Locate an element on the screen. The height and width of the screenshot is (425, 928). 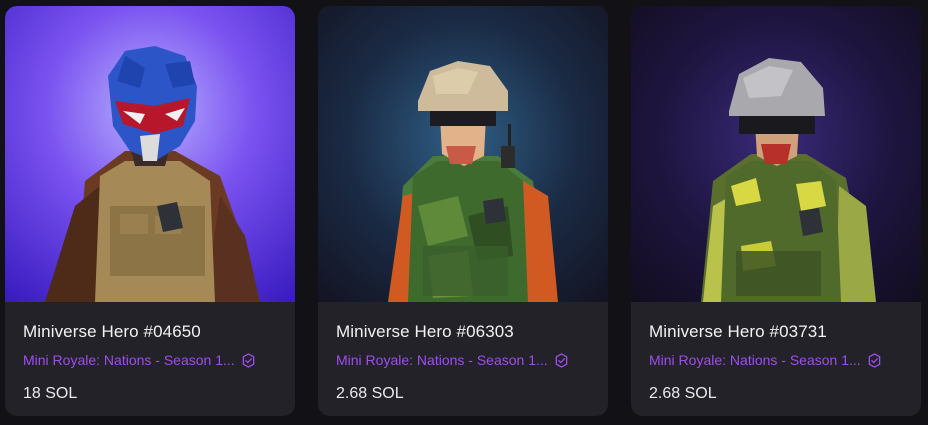
nft-title: Miniverse Hero #03731 is located at coordinates (738, 332).